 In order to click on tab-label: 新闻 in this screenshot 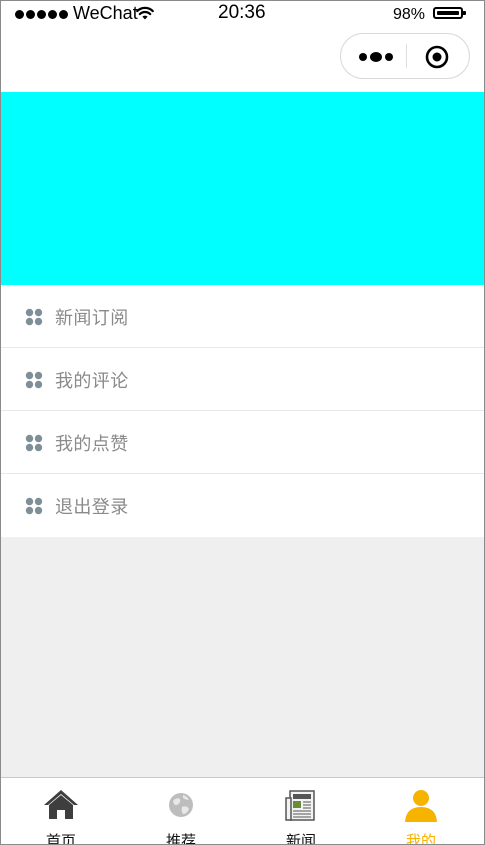, I will do `click(300, 839)`.